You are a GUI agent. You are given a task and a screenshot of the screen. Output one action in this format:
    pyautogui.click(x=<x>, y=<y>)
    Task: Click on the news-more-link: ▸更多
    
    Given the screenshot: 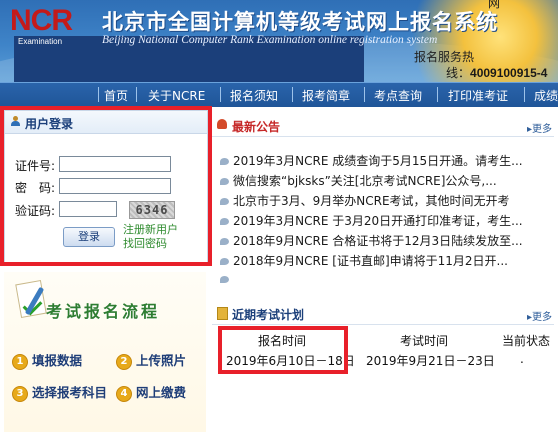 What is the action you would take?
    pyautogui.click(x=539, y=127)
    